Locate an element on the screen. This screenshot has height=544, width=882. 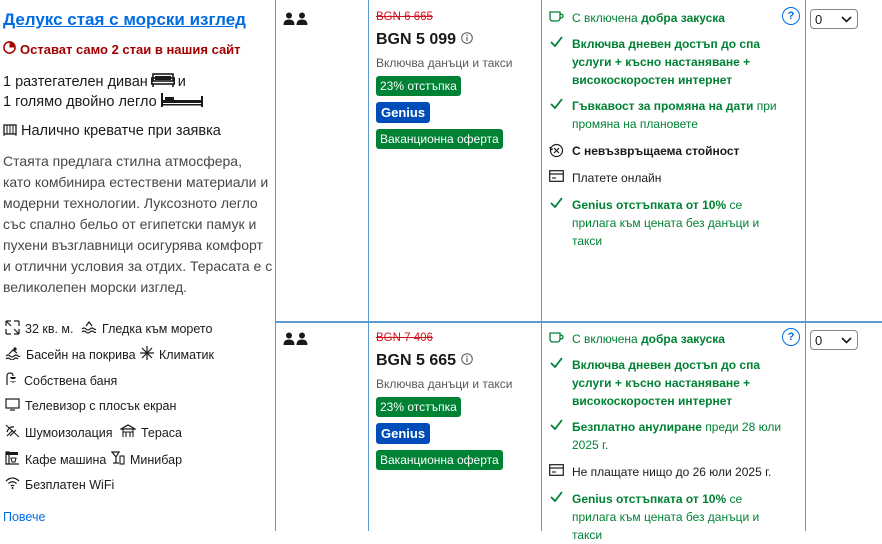
feature-soundproof-label: Шумоизолация is located at coordinates (69, 432).